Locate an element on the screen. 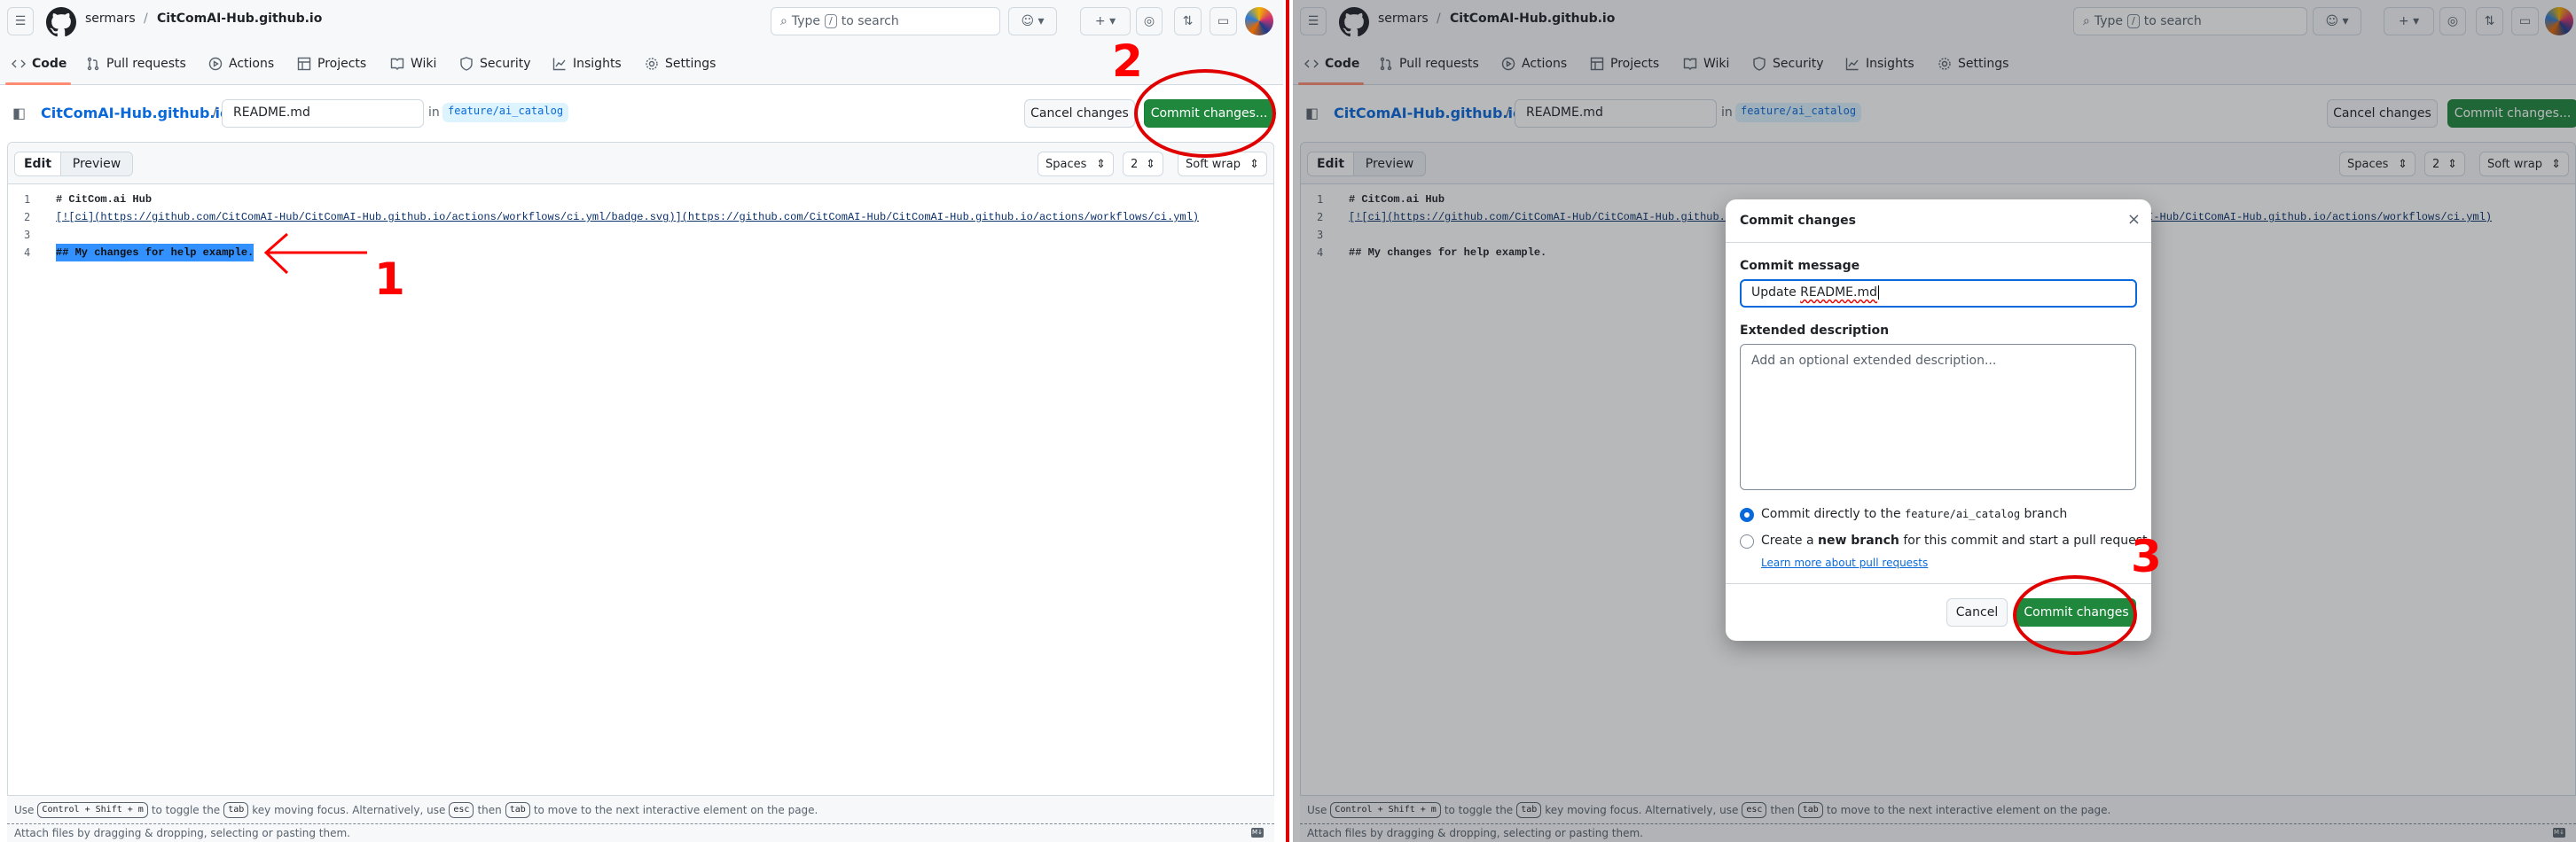  tab-wiki: Wiki is located at coordinates (413, 64).